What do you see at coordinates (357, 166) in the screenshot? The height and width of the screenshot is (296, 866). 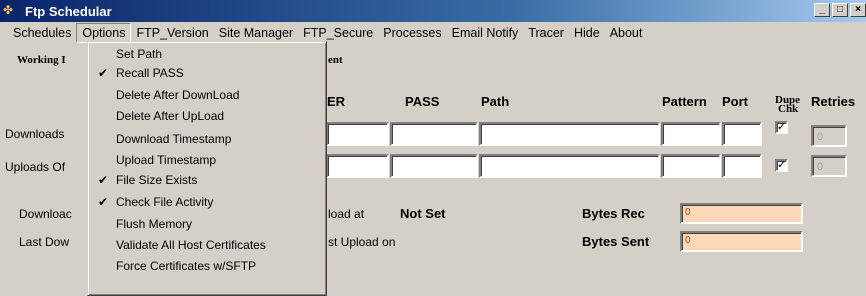 I see `upload-user-field` at bounding box center [357, 166].